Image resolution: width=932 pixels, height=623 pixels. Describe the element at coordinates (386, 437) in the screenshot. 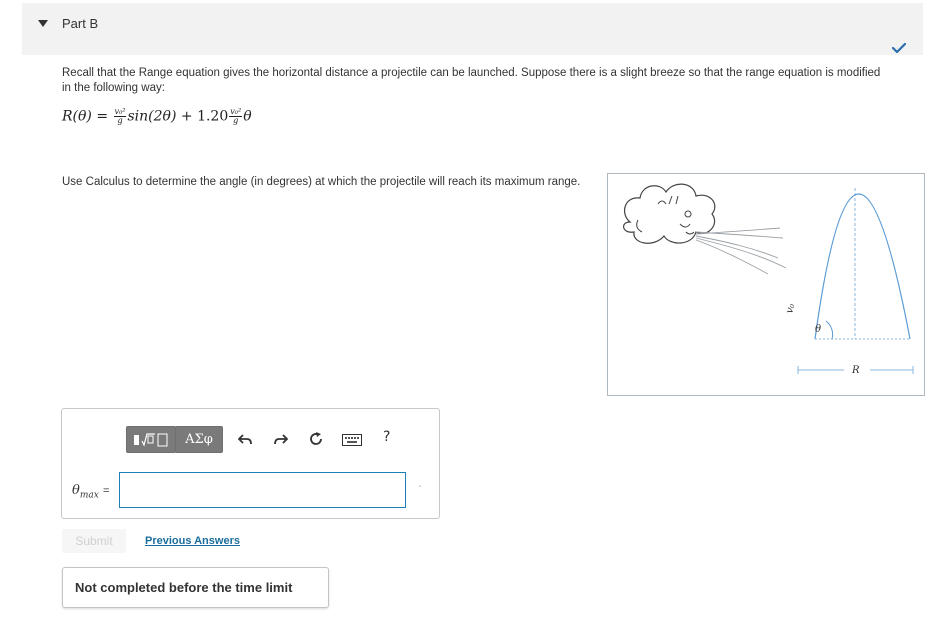

I see `help-icon: ?` at that location.